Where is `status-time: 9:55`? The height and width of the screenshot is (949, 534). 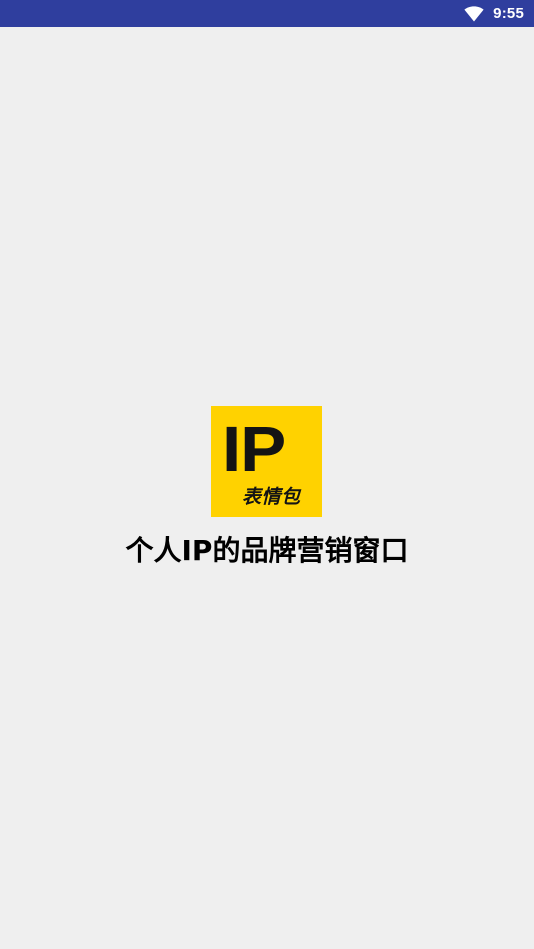 status-time: 9:55 is located at coordinates (508, 13).